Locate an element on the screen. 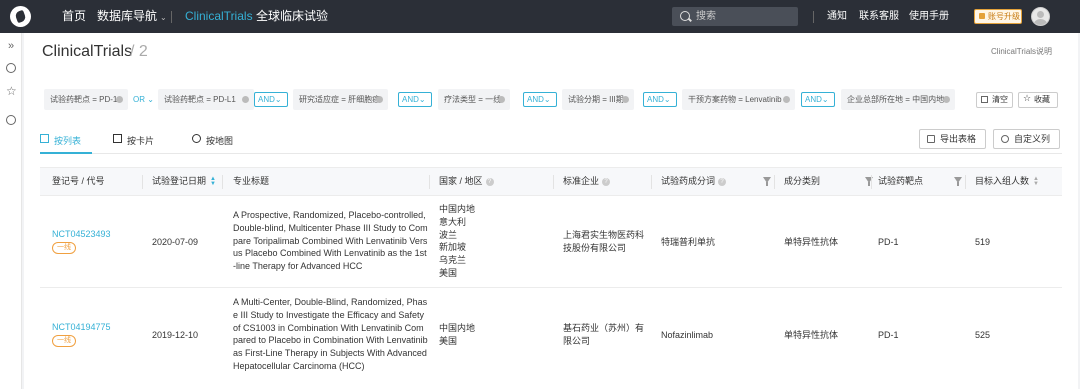 The width and height of the screenshot is (1080, 389). col-header-country: 国家 / 地区? is located at coordinates (466, 181).